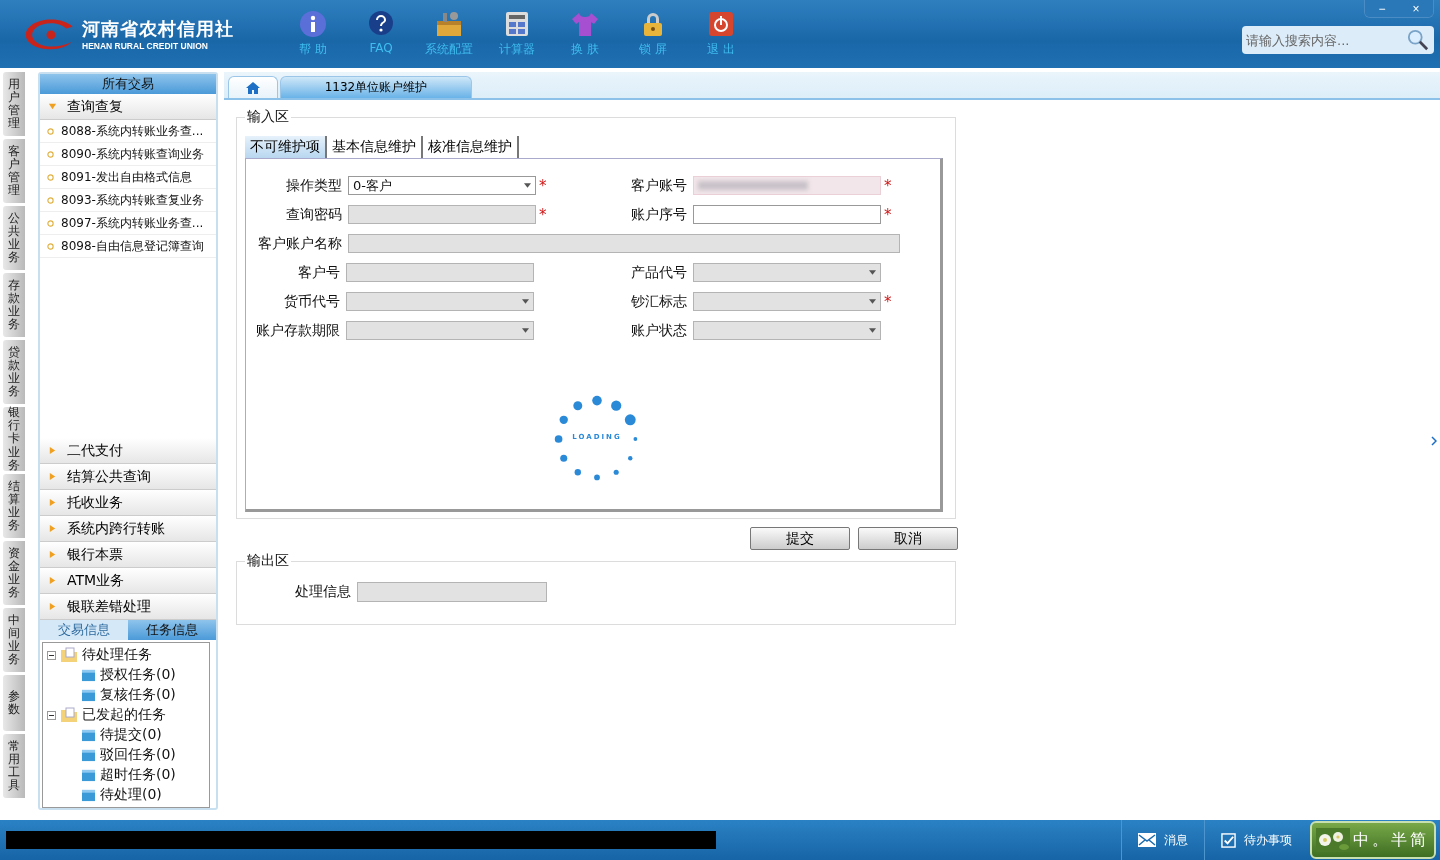 The height and width of the screenshot is (860, 1440). I want to click on side-tab: 中间业务, so click(14, 640).